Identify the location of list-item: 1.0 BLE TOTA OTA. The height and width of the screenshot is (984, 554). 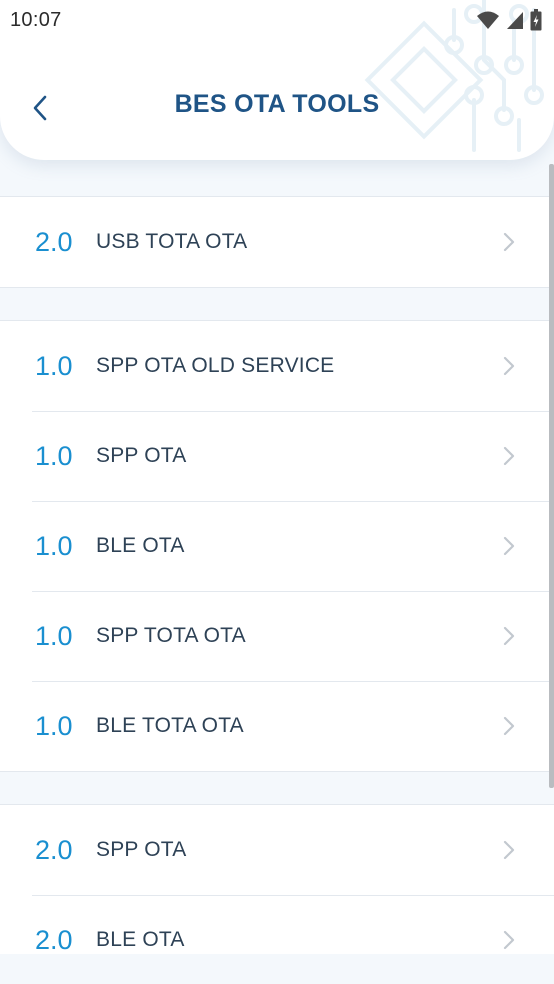
(277, 726).